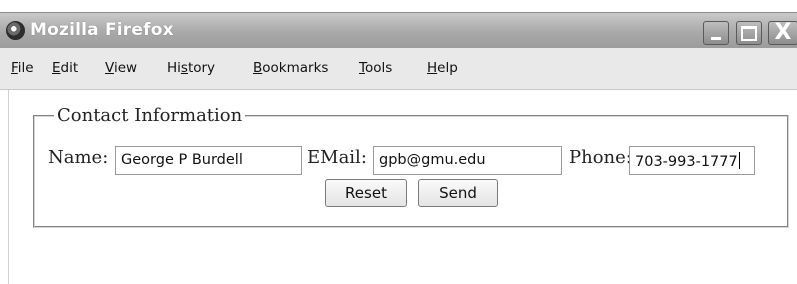 The image size is (797, 284). I want to click on menu-help: Help, so click(442, 68).